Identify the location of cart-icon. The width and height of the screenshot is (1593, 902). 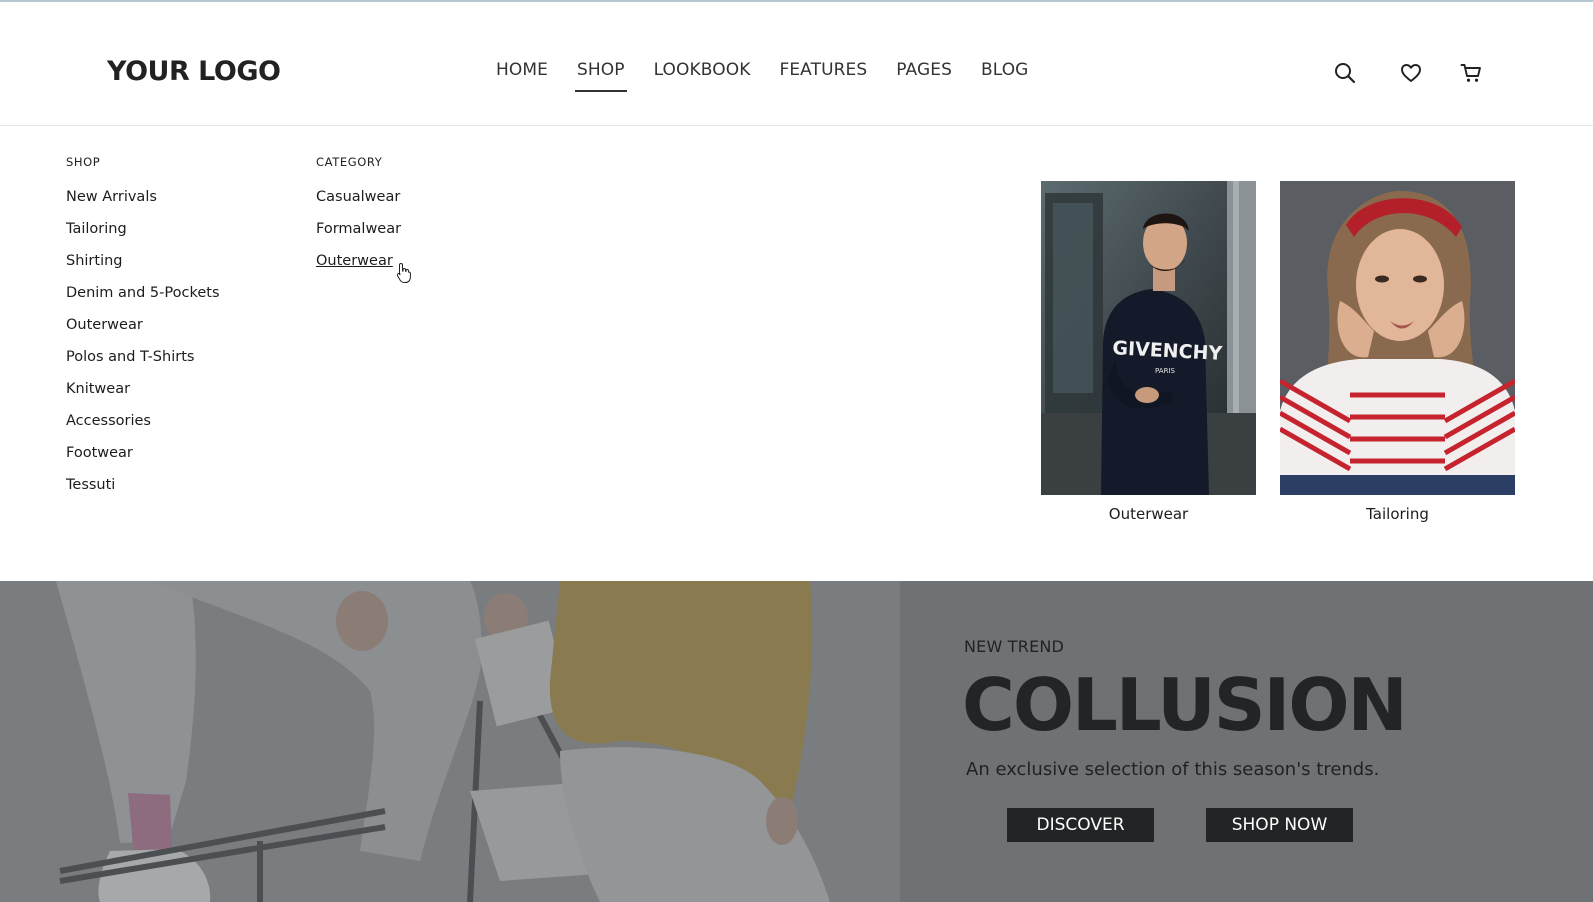
(1471, 73).